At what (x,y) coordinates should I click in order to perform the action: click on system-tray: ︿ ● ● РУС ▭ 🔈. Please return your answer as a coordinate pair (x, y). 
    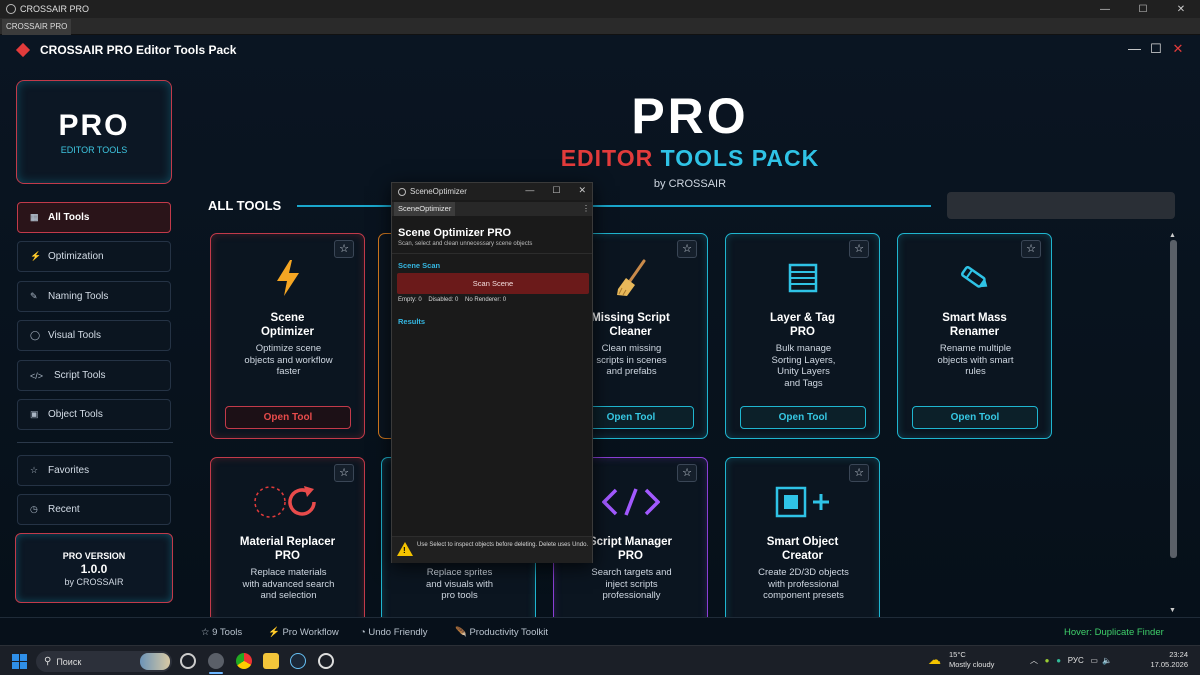
    Looking at the image, I should click on (1071, 660).